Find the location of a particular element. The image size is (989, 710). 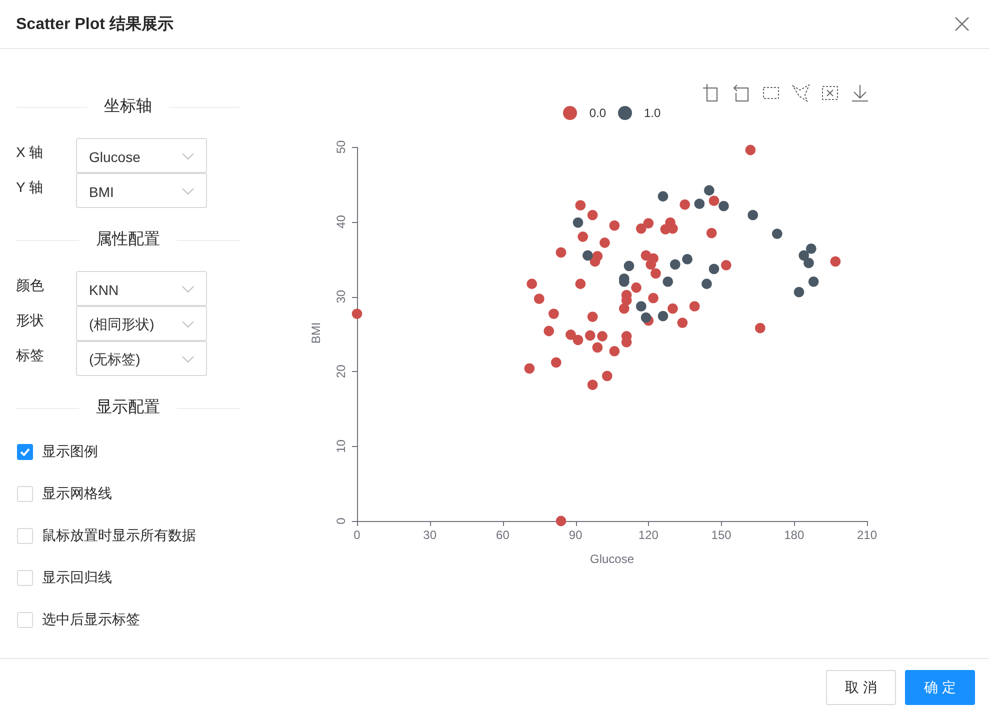

dashed-box-x-icon is located at coordinates (830, 93).